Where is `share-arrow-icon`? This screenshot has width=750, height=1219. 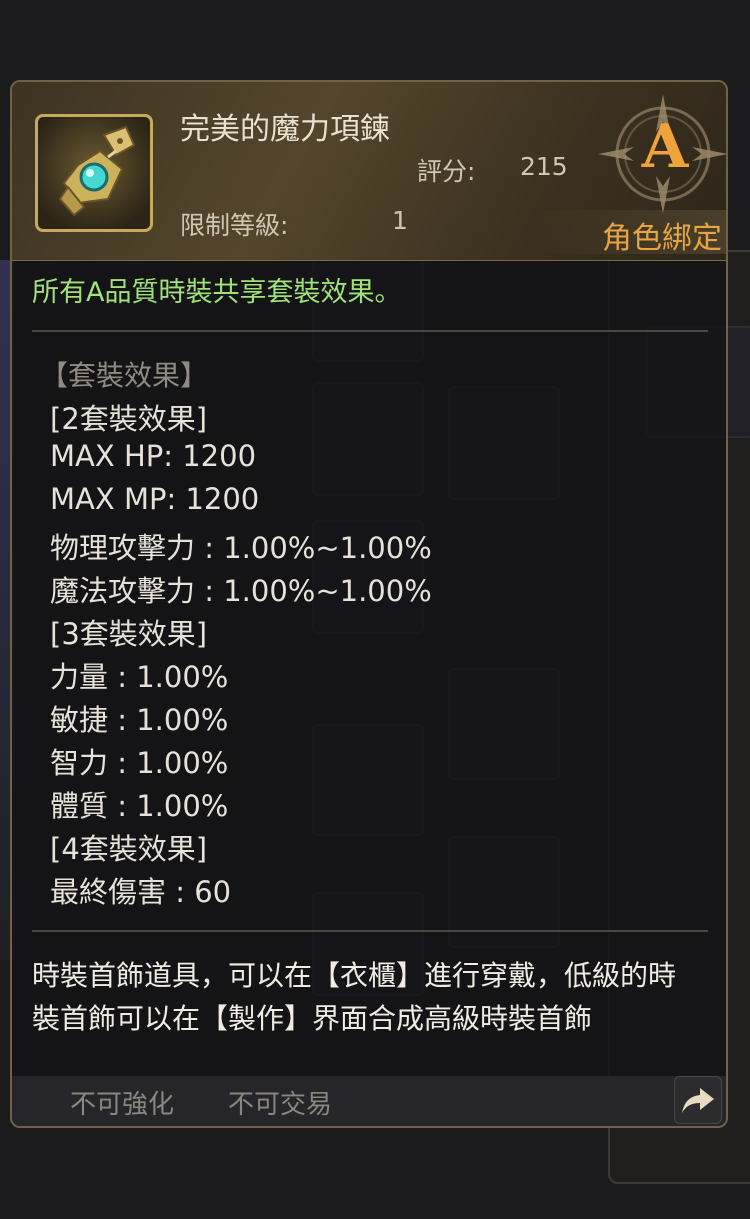
share-arrow-icon is located at coordinates (698, 1100).